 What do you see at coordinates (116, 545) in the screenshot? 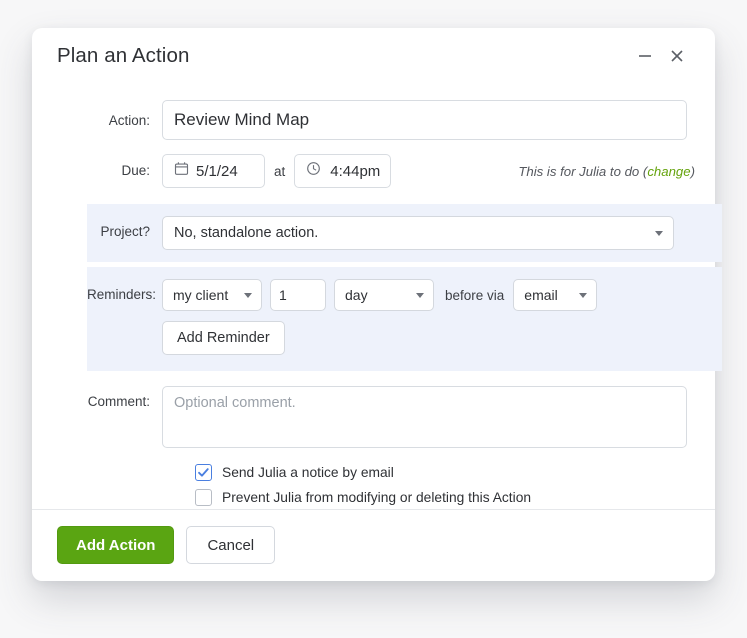
I see `add-action-button: Add Action` at bounding box center [116, 545].